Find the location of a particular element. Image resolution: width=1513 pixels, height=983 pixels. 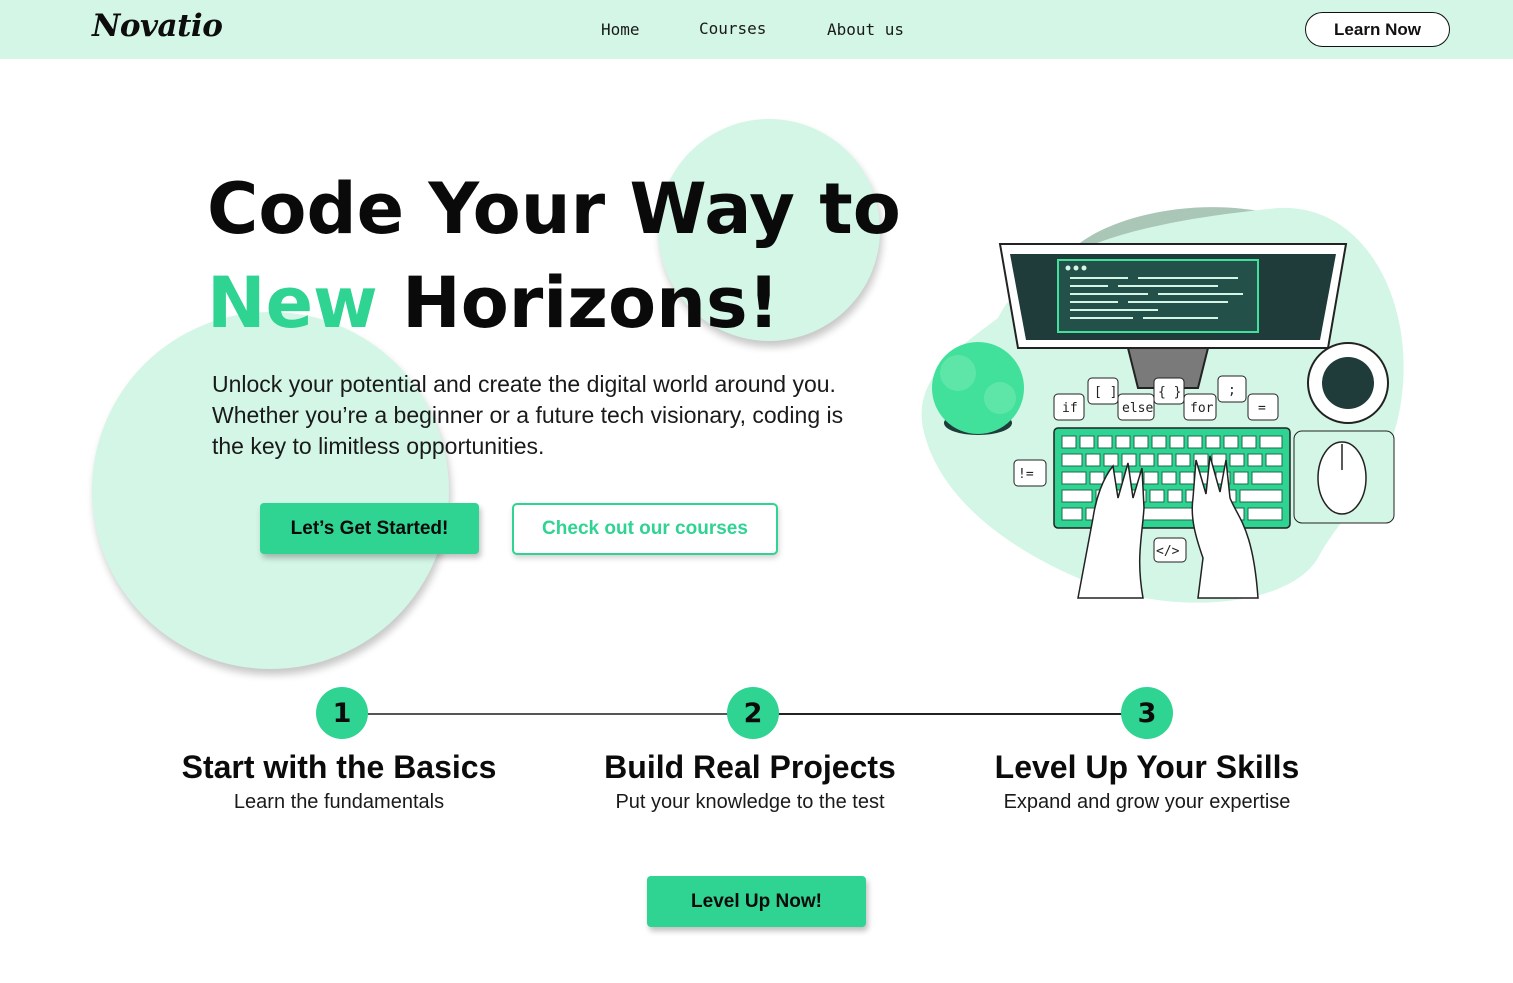

step-title-3: Level Up Your Skills is located at coordinates (1147, 767).